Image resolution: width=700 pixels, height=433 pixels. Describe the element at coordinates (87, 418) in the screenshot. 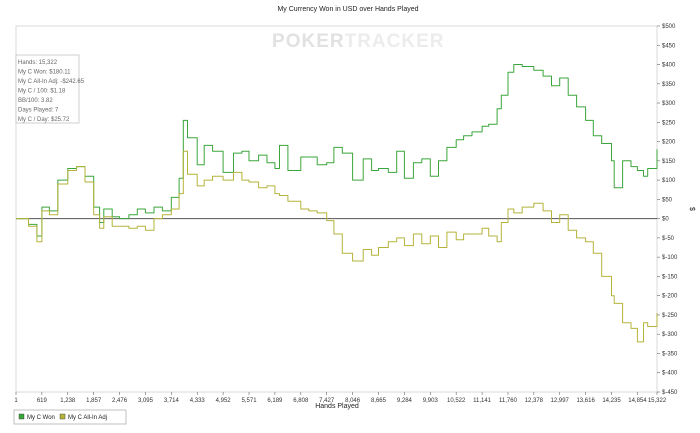

I see `legend-label-allin: My C All-In Adj` at that location.